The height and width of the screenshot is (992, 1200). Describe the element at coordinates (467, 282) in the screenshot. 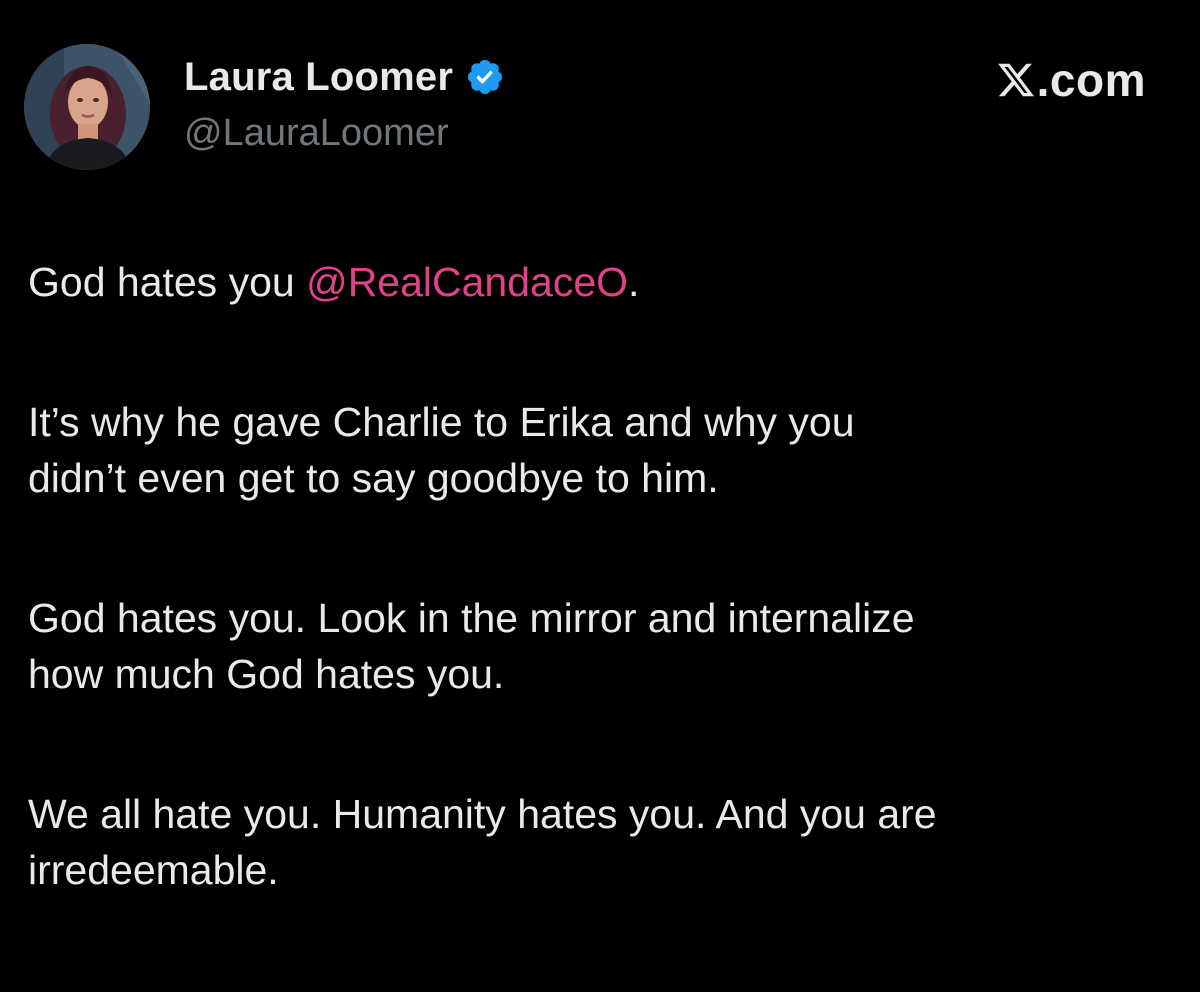

I see `mention-link: @RealCandaceO` at that location.